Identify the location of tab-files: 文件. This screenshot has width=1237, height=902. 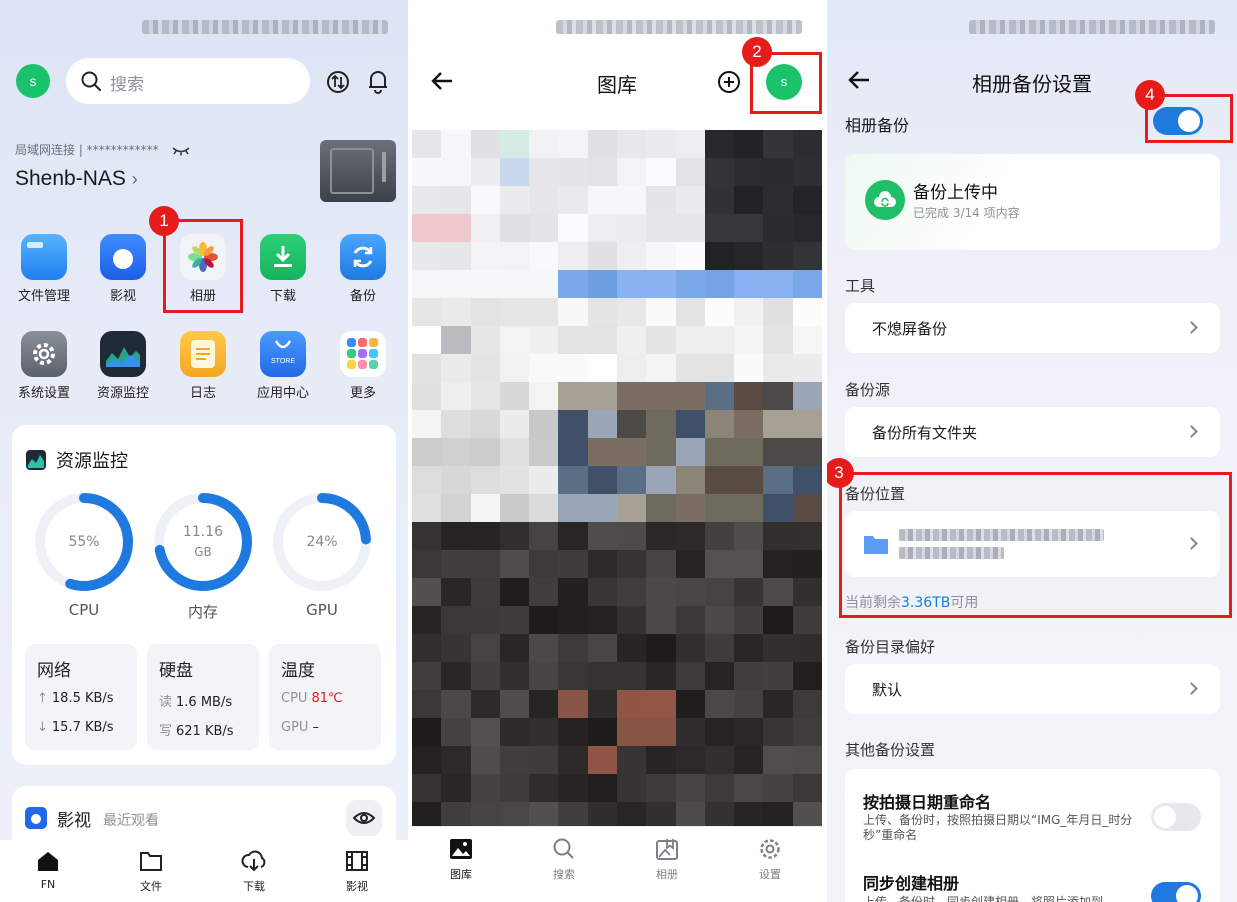
(151, 872).